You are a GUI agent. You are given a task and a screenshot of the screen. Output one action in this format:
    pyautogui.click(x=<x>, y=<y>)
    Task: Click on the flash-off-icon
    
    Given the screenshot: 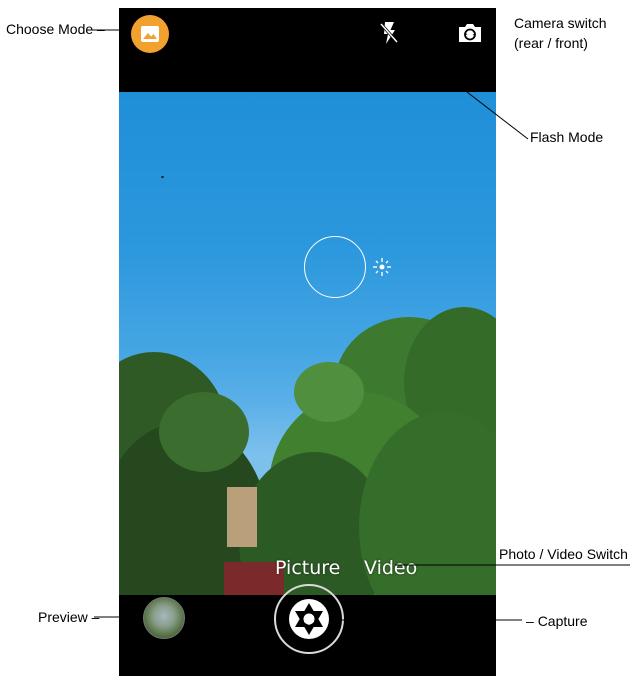 What is the action you would take?
    pyautogui.click(x=389, y=33)
    